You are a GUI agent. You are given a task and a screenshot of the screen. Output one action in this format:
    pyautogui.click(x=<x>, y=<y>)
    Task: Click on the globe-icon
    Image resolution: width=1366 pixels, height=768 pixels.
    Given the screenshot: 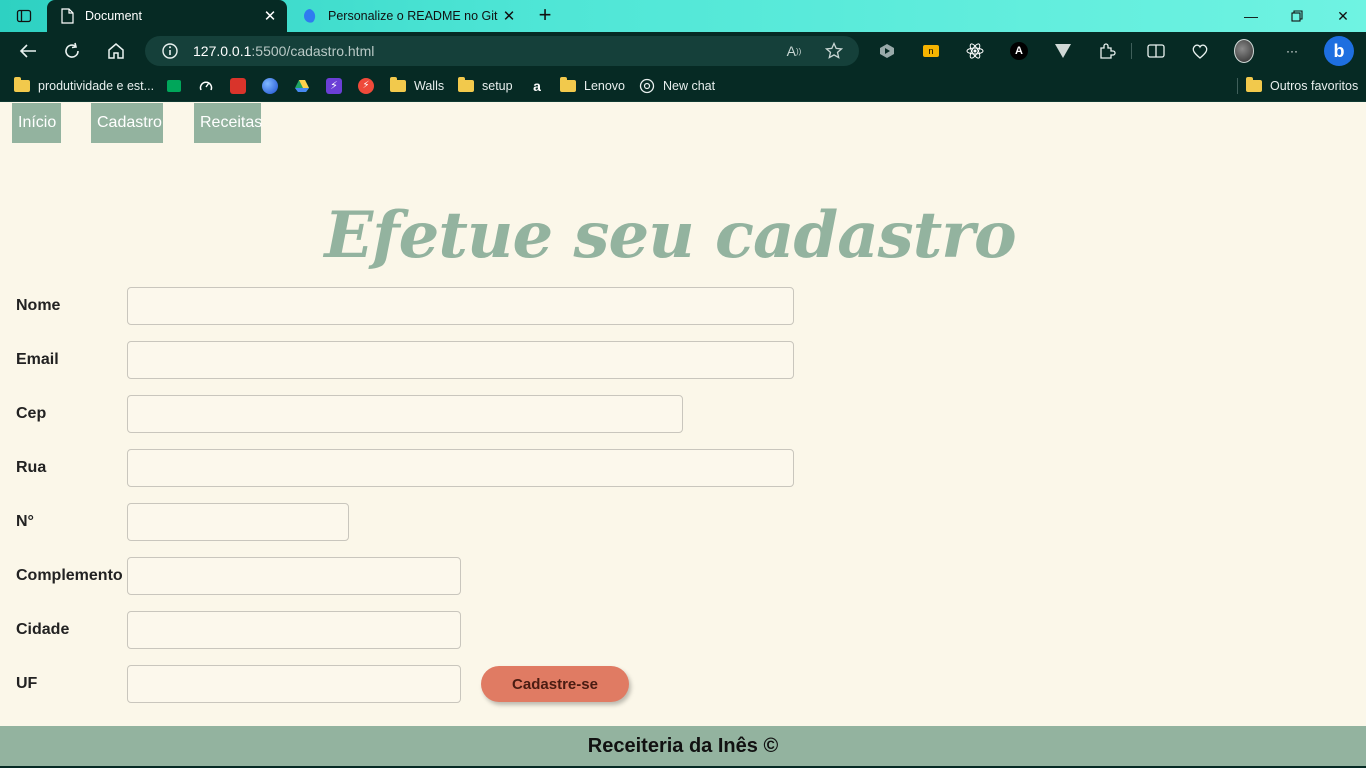 What is the action you would take?
    pyautogui.click(x=270, y=86)
    